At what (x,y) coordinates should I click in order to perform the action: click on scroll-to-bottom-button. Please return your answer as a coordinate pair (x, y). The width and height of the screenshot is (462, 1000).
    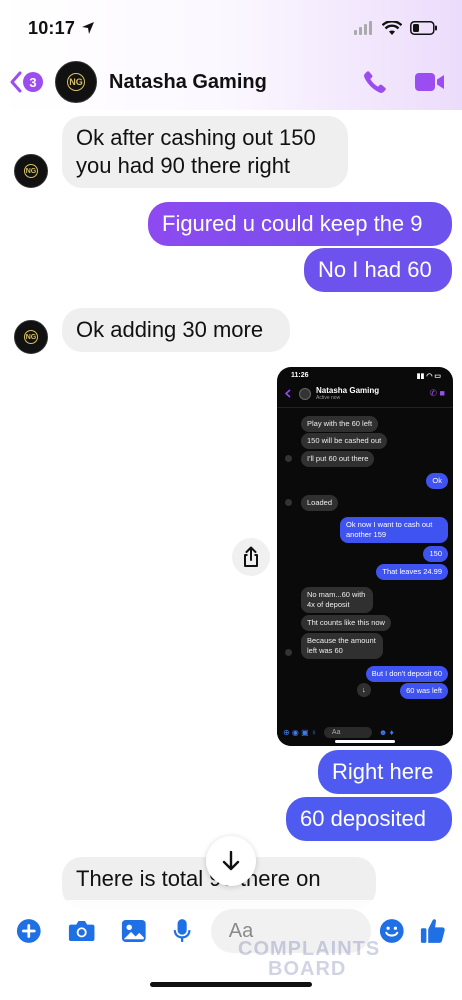
    Looking at the image, I should click on (231, 861).